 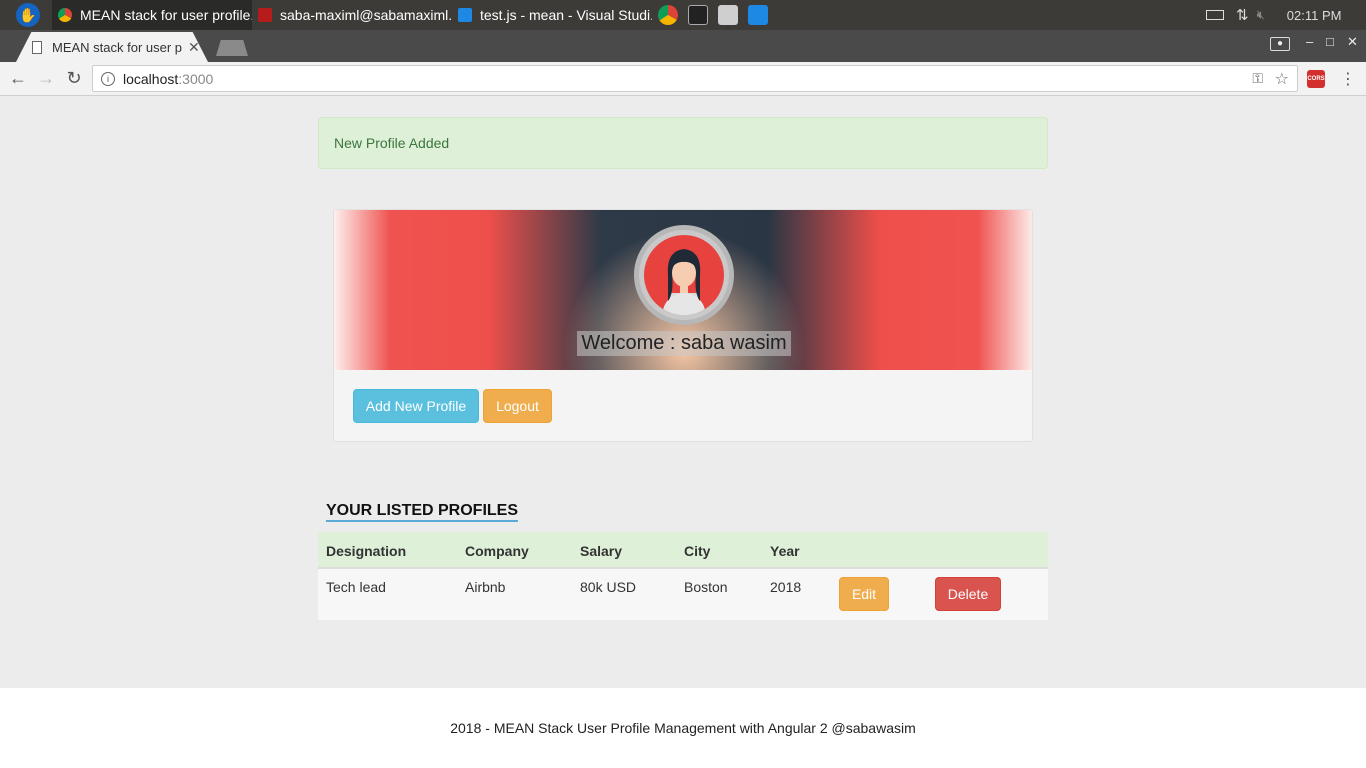 What do you see at coordinates (151, 78) in the screenshot?
I see `url-host: localhost` at bounding box center [151, 78].